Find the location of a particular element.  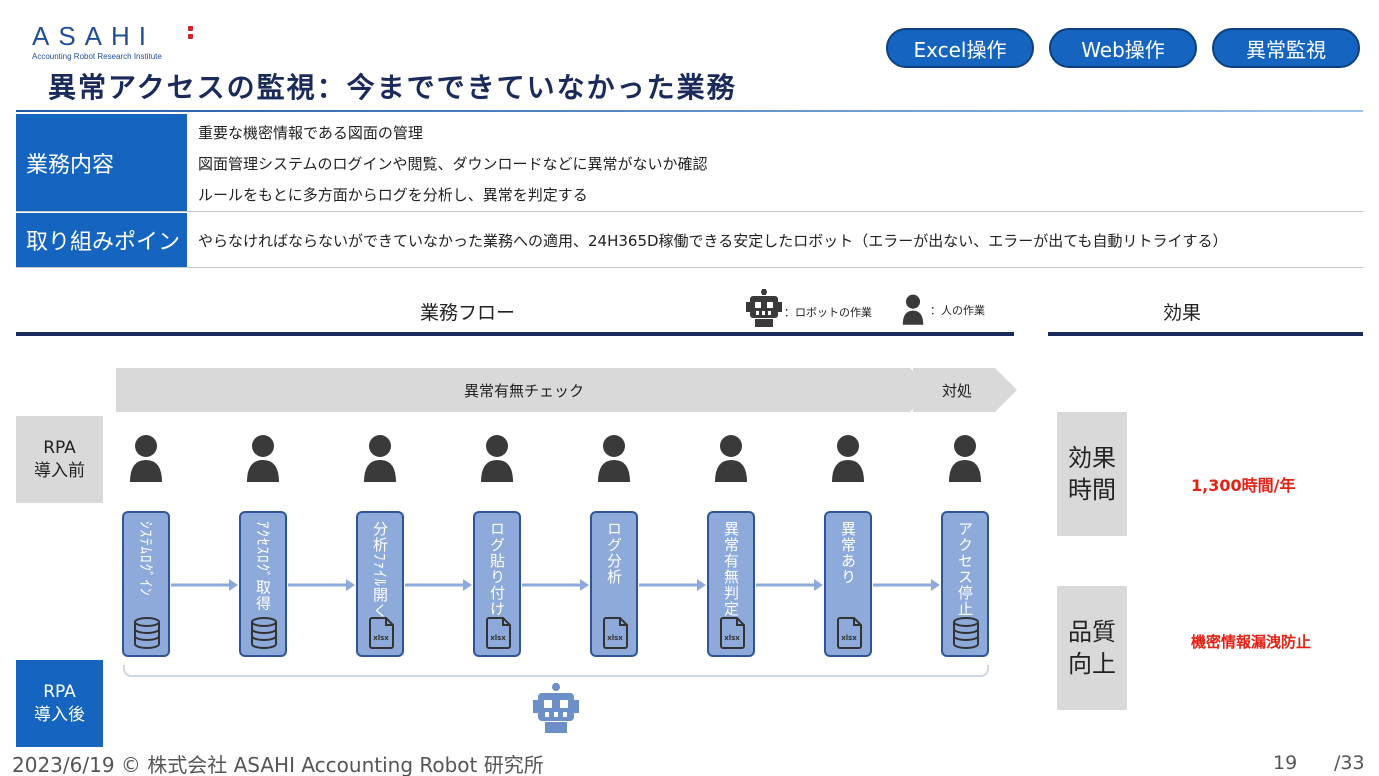

legend-person-label: ：人の作業 is located at coordinates (957, 310).